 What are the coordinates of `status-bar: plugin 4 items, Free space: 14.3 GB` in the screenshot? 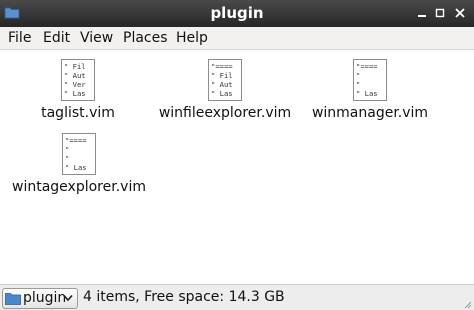 It's located at (237, 297).